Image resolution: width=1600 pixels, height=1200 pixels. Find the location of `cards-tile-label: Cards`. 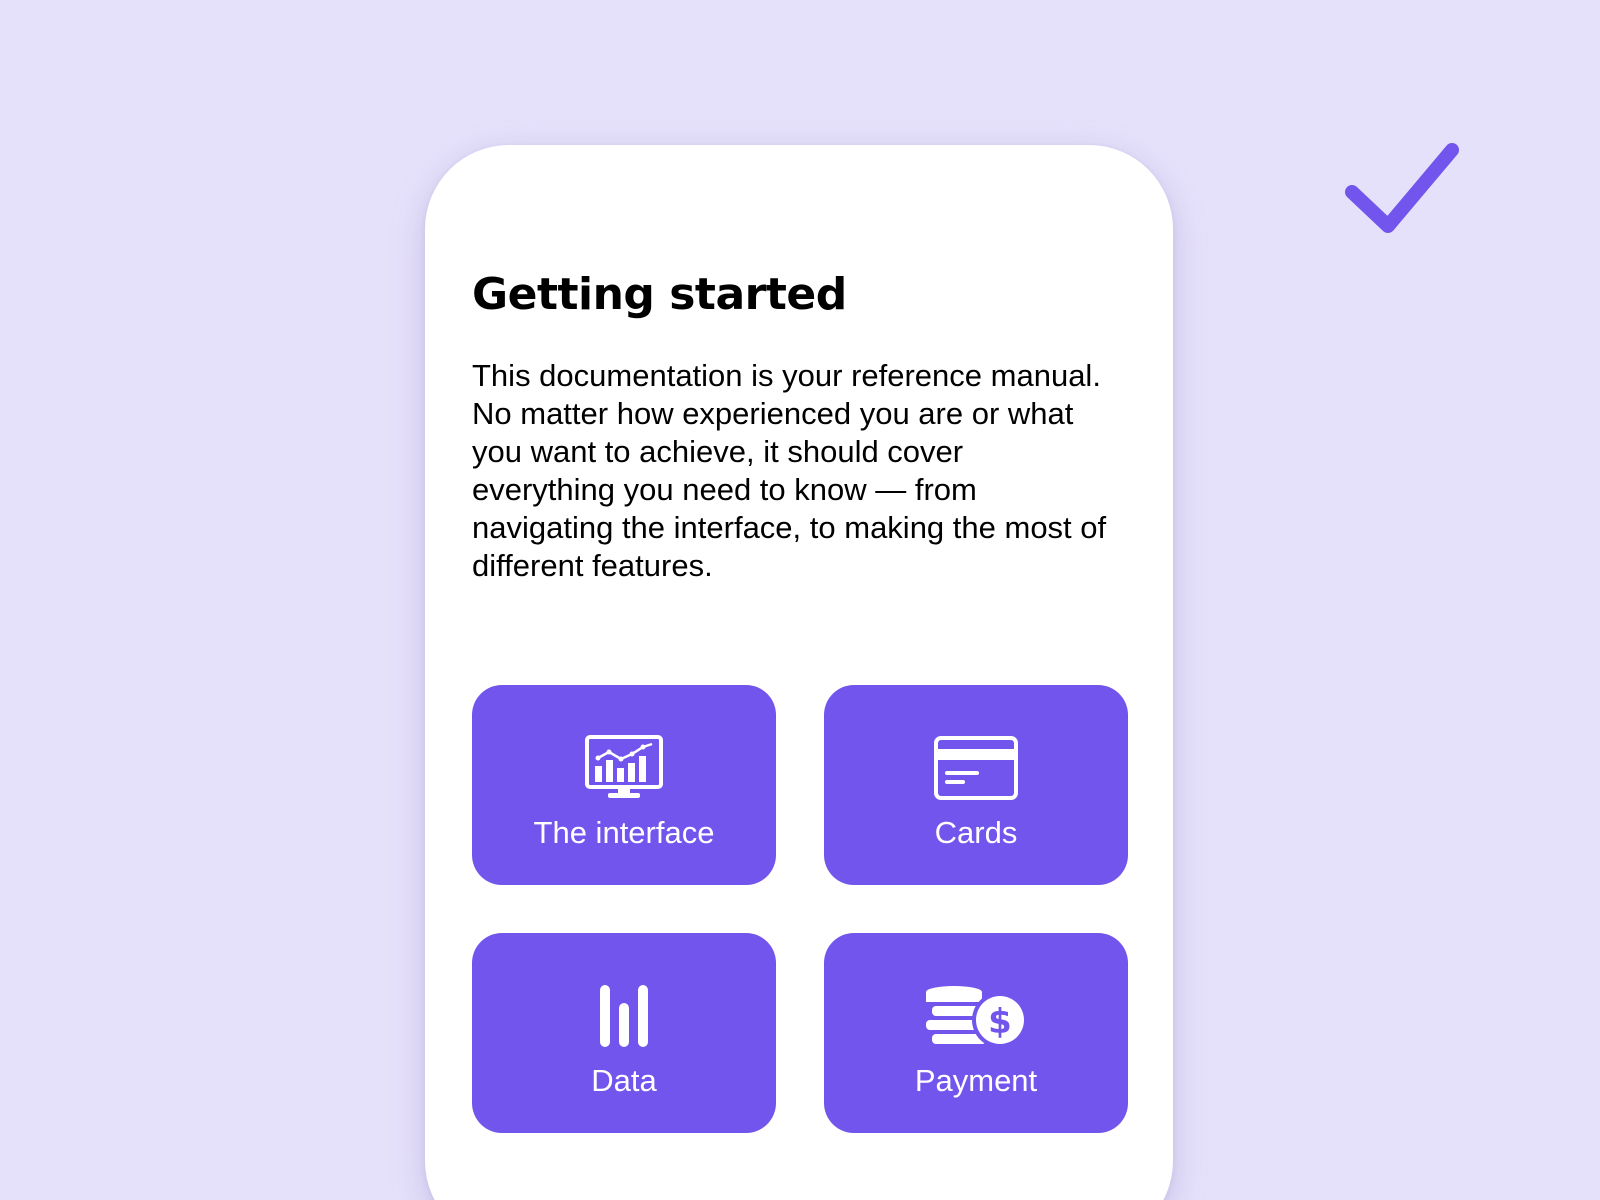

cards-tile-label: Cards is located at coordinates (976, 832).